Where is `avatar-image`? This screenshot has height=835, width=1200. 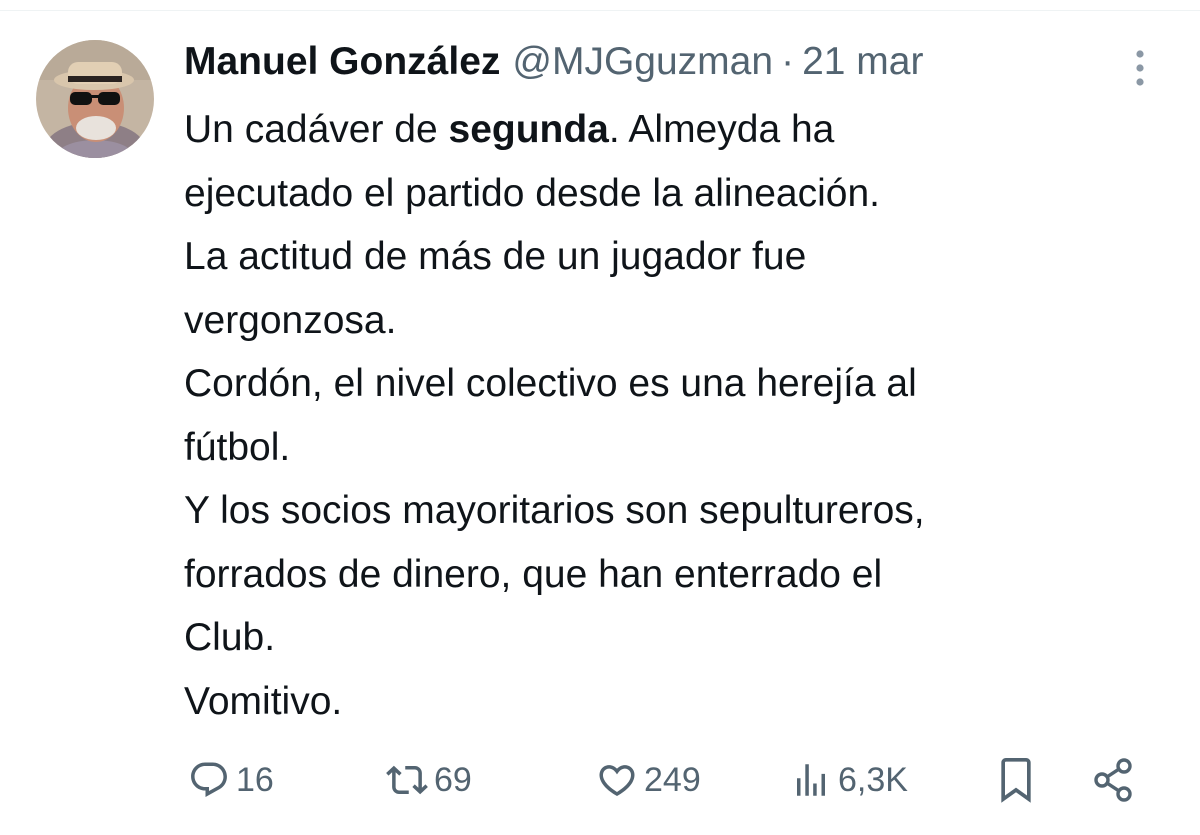 avatar-image is located at coordinates (95, 99).